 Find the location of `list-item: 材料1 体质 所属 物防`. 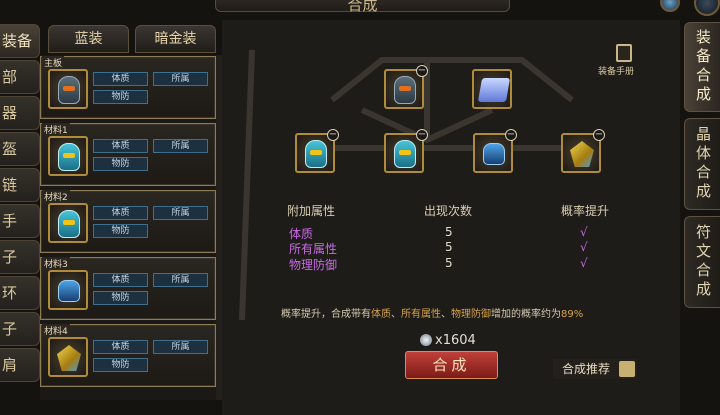

list-item: 材料1 体质 所属 物防 is located at coordinates (128, 154).